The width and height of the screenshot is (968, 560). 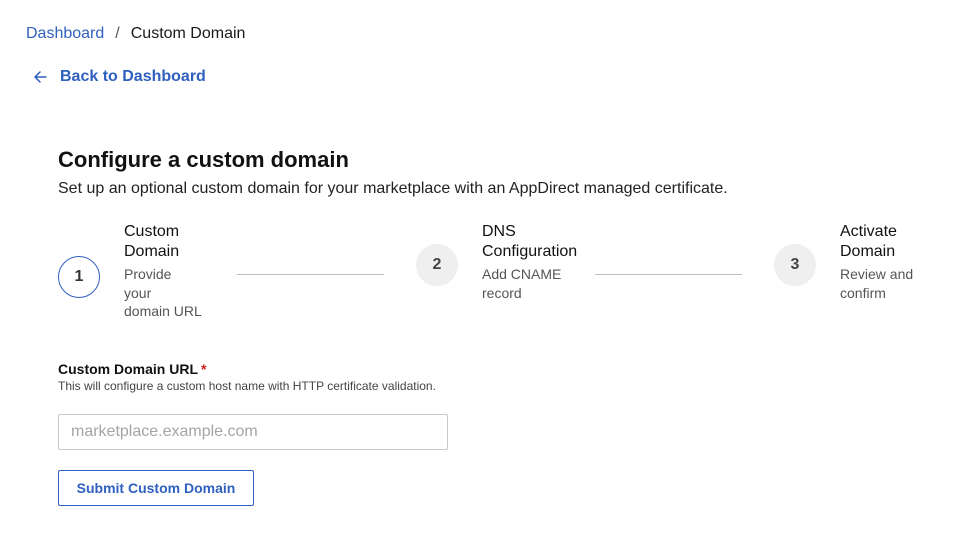 I want to click on step-description: Review and confirm, so click(x=876, y=283).